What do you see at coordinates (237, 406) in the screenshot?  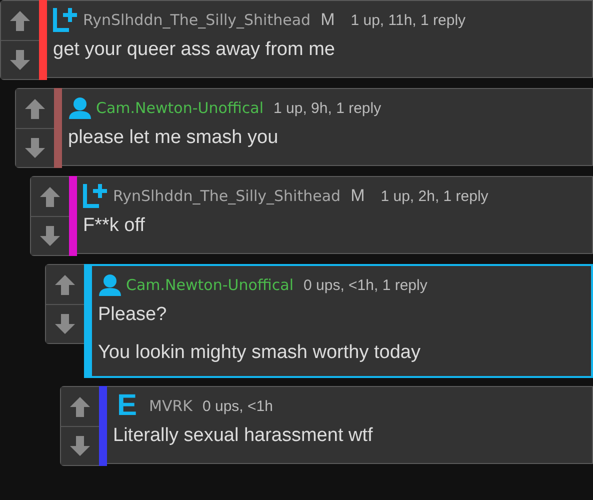 I see `comment-meta: 0 ups, <1h` at bounding box center [237, 406].